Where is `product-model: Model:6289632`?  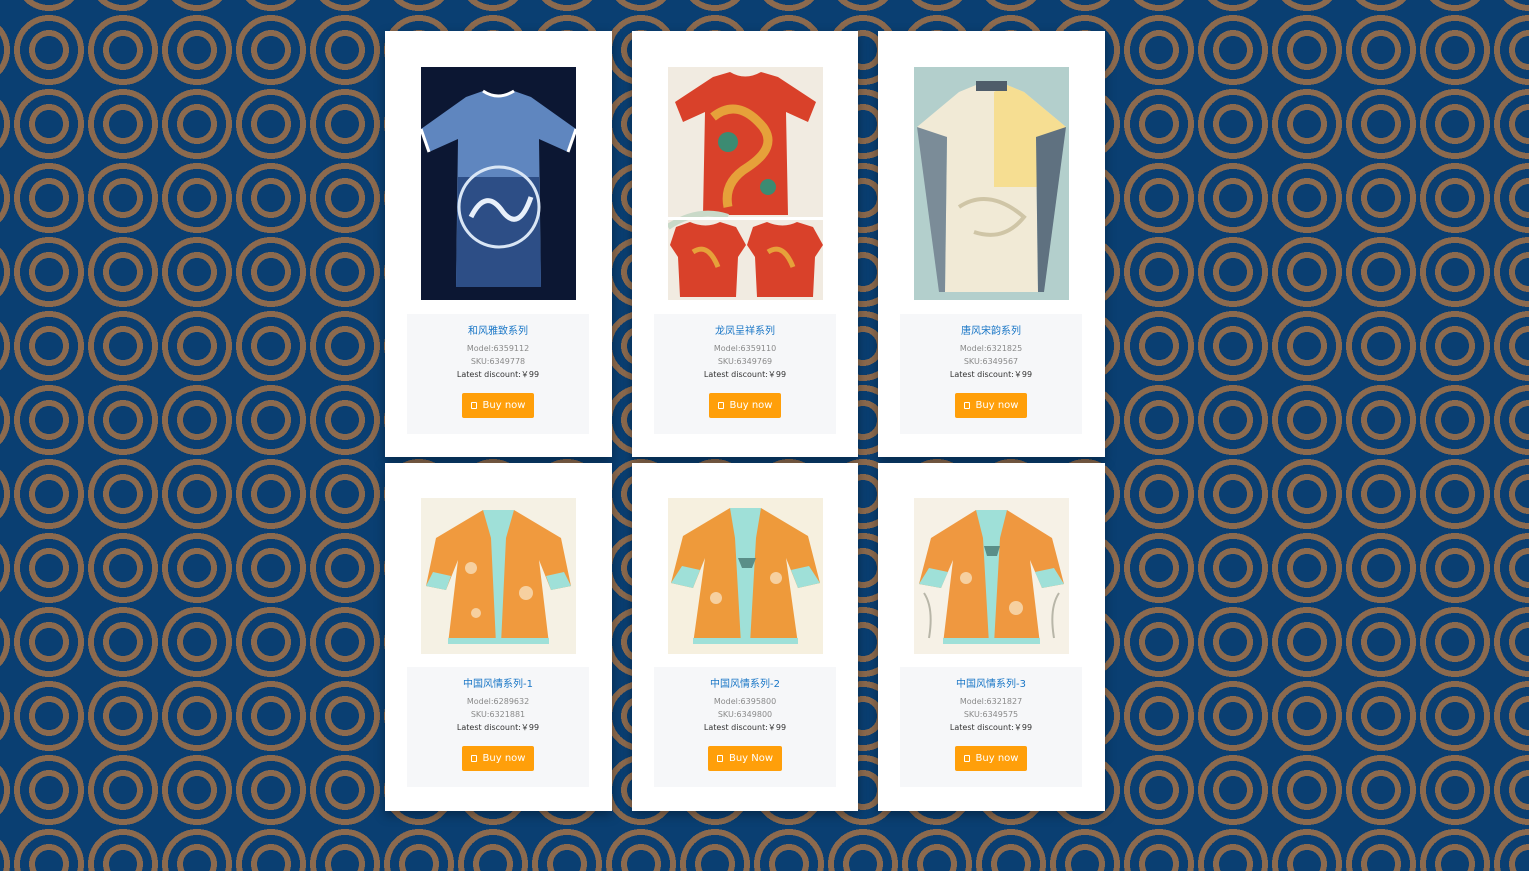
product-model: Model:6289632 is located at coordinates (498, 701).